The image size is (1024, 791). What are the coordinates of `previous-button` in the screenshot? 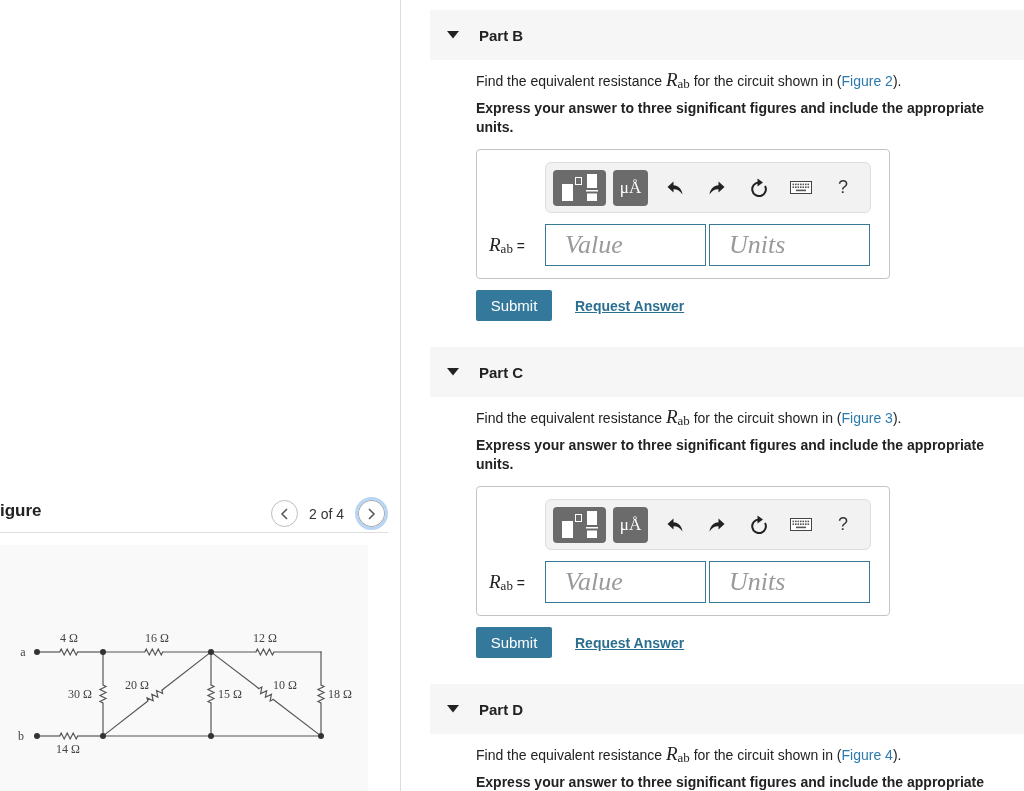 It's located at (284, 513).